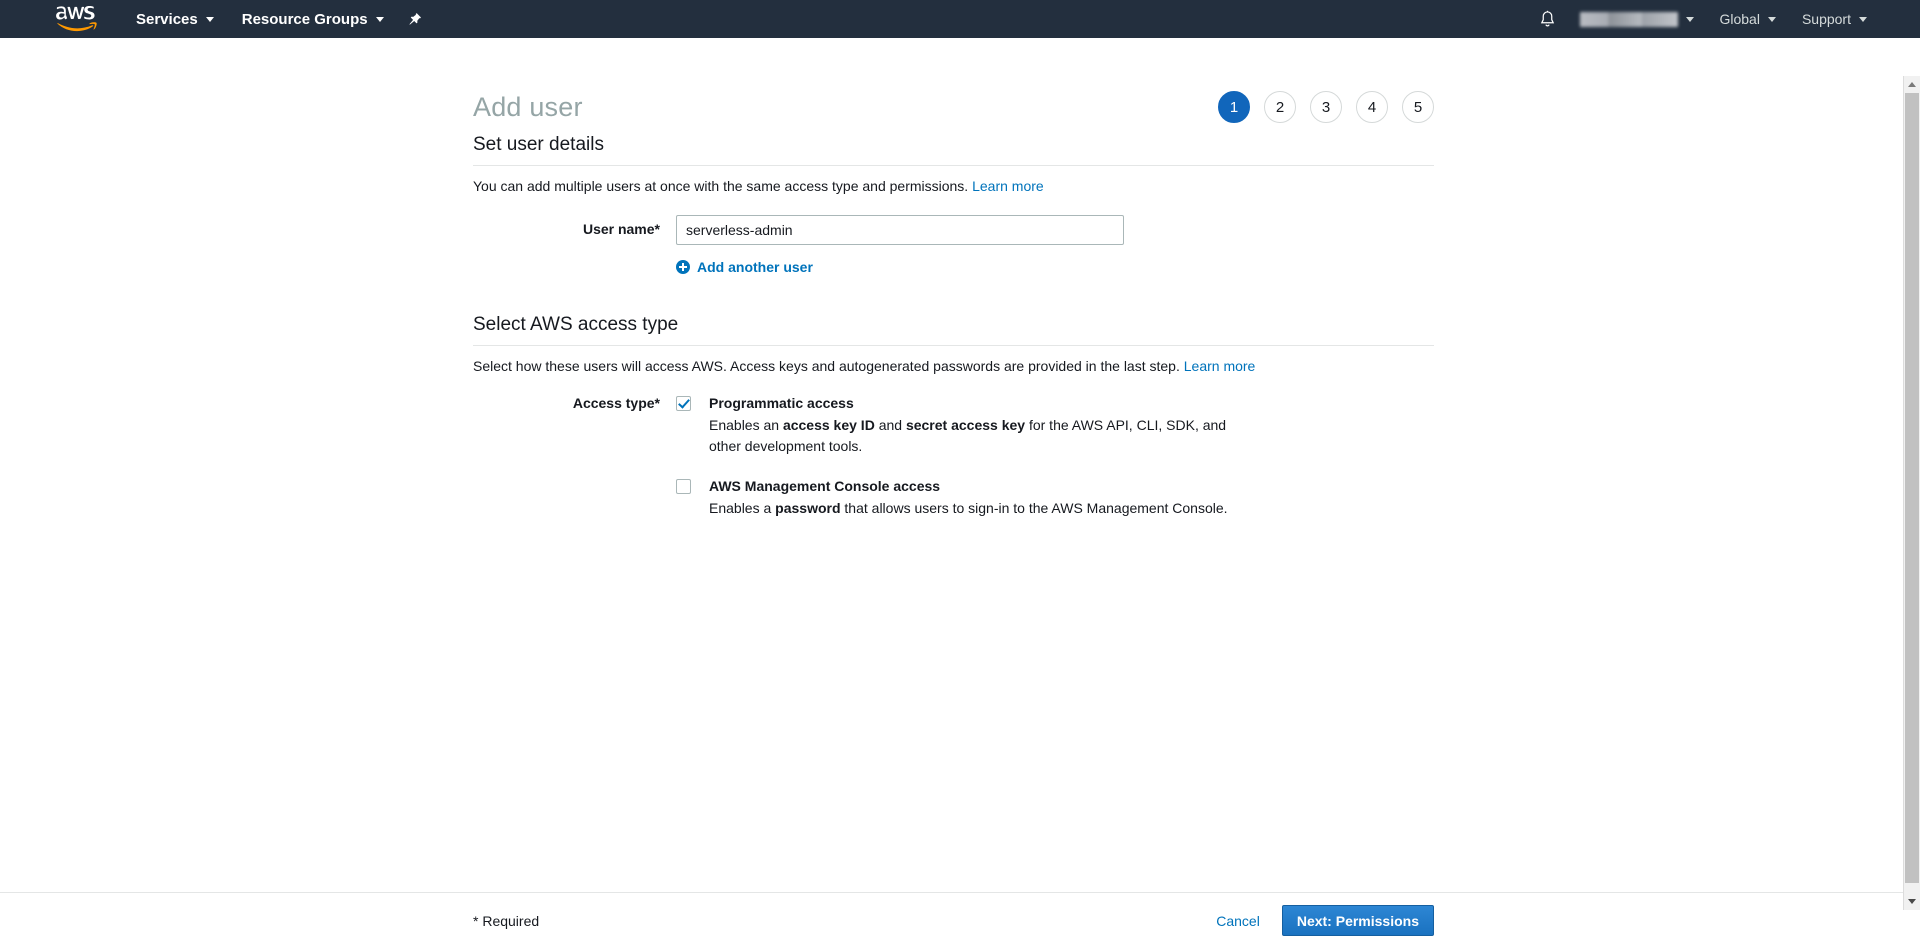  I want to click on nav-region-menu: Global, so click(1747, 19).